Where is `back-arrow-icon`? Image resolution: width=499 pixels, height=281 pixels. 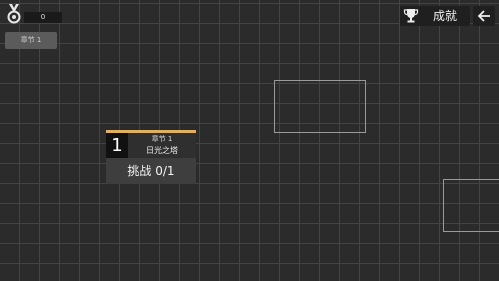 back-arrow-icon is located at coordinates (483, 16).